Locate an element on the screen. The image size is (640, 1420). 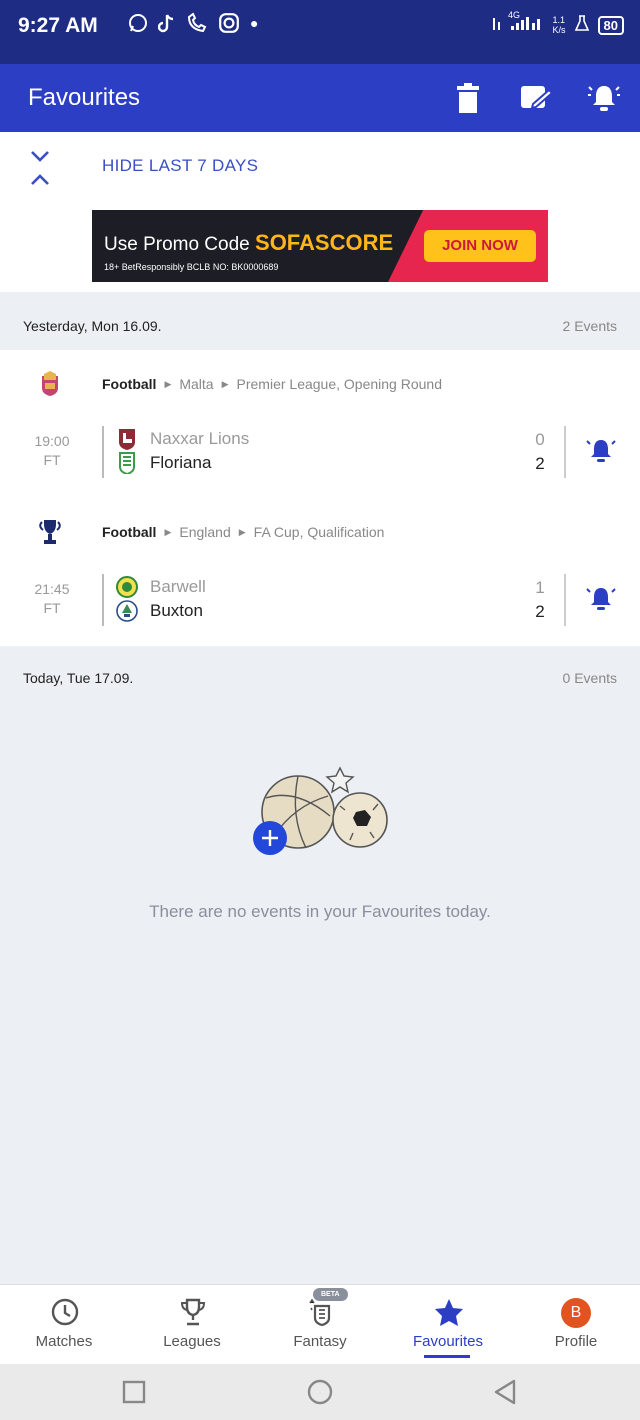
naxxar-lions-crest is located at coordinates (127, 439).